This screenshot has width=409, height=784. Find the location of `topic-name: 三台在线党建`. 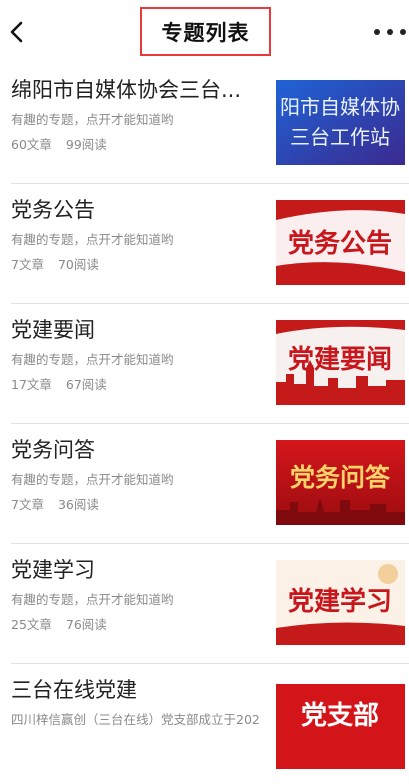

topic-name: 三台在线党建 is located at coordinates (74, 690).